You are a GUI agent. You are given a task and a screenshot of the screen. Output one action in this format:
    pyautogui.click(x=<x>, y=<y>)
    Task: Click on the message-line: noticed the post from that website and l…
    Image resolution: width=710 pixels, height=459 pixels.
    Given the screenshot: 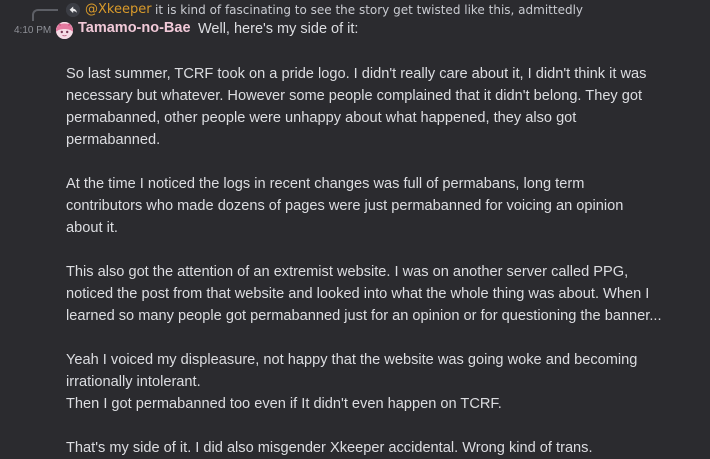 What is the action you would take?
    pyautogui.click(x=358, y=294)
    